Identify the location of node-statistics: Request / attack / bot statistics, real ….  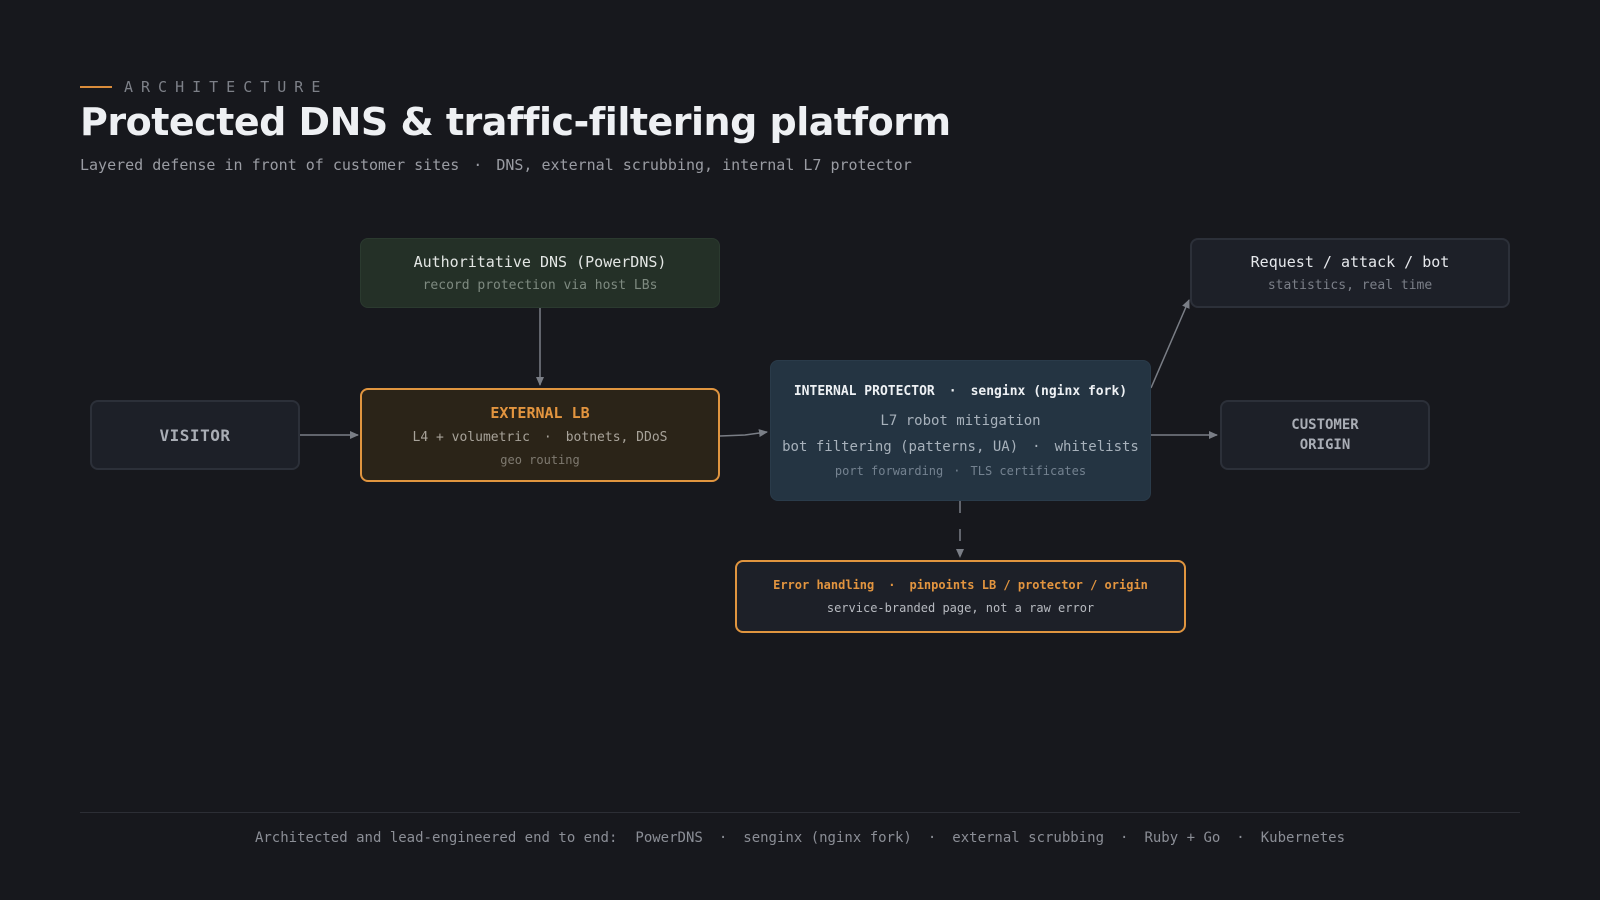
(1350, 273).